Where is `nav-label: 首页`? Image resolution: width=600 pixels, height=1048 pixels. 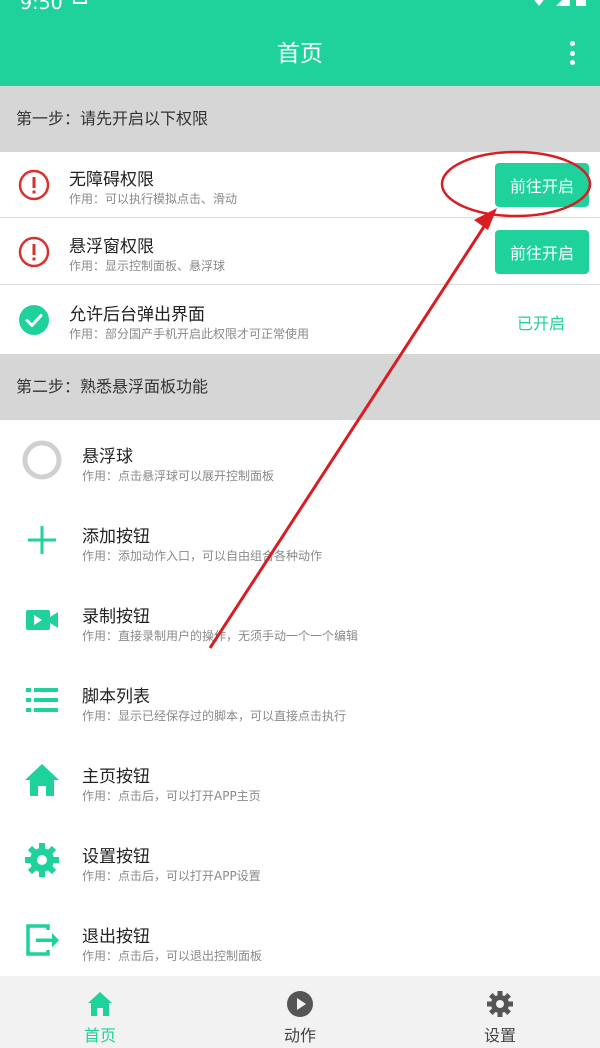
nav-label: 首页 is located at coordinates (99, 1035).